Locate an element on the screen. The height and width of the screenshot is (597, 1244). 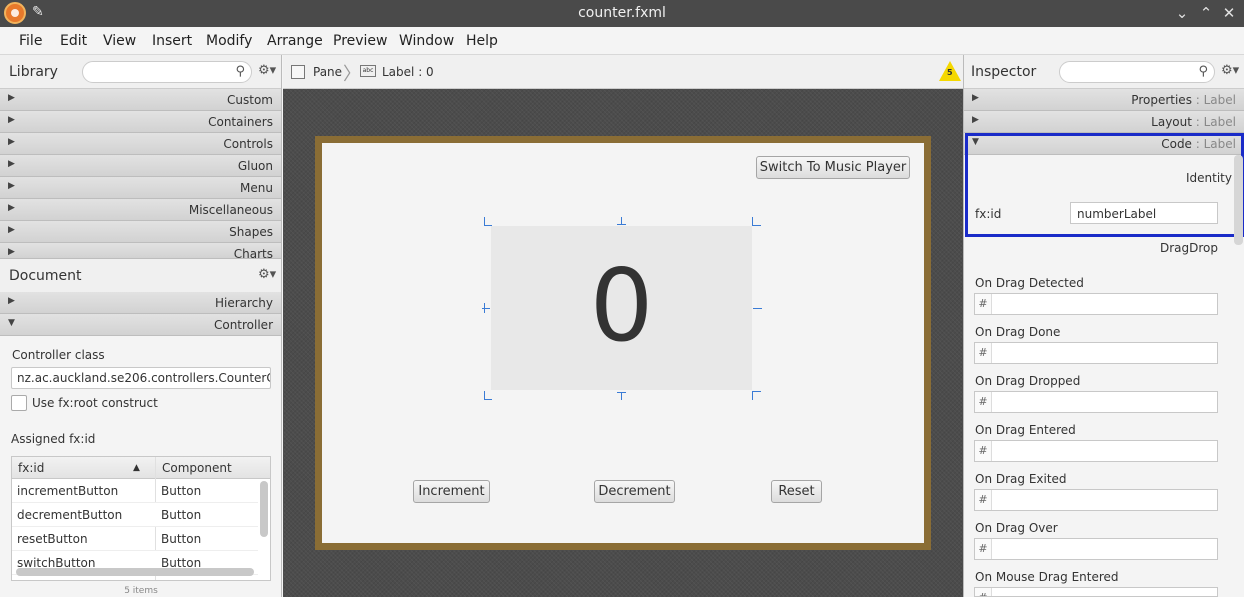
reset-button: Reset is located at coordinates (796, 491).